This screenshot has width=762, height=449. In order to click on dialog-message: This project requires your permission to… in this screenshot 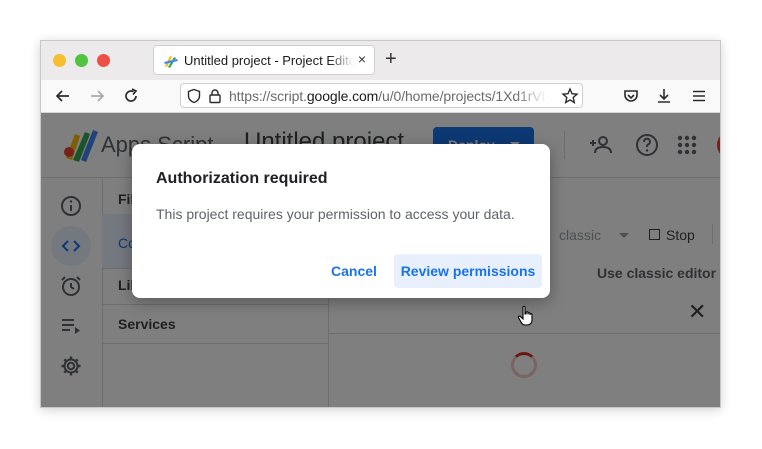, I will do `click(335, 214)`.